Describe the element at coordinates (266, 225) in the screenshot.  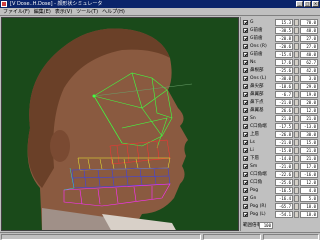
I see `scale-input: 100` at that location.